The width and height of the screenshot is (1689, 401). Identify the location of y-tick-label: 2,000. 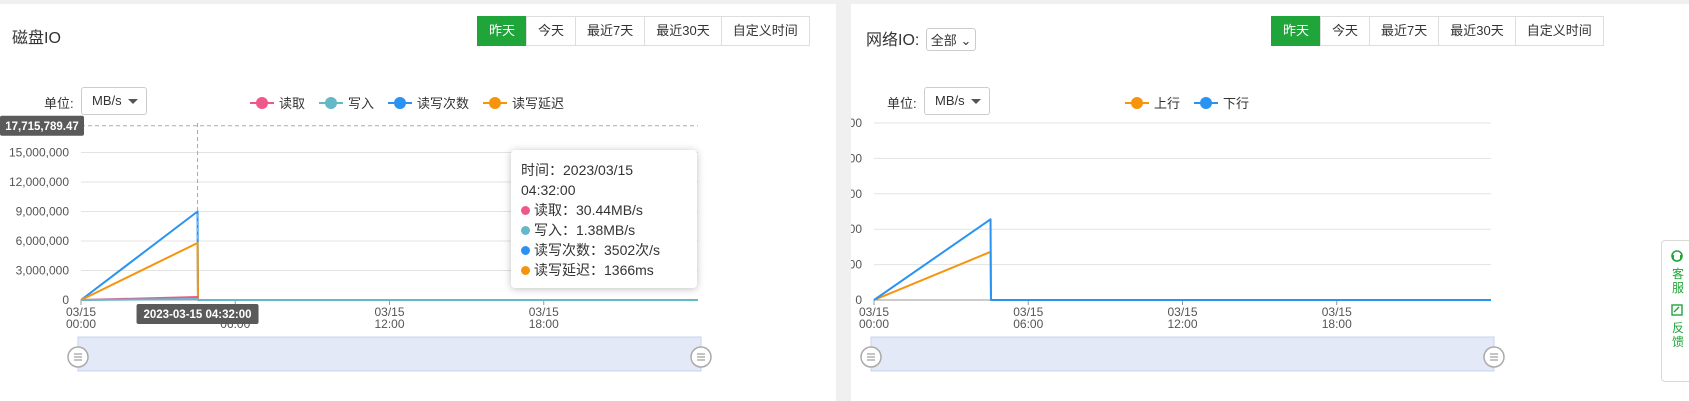
(856, 158).